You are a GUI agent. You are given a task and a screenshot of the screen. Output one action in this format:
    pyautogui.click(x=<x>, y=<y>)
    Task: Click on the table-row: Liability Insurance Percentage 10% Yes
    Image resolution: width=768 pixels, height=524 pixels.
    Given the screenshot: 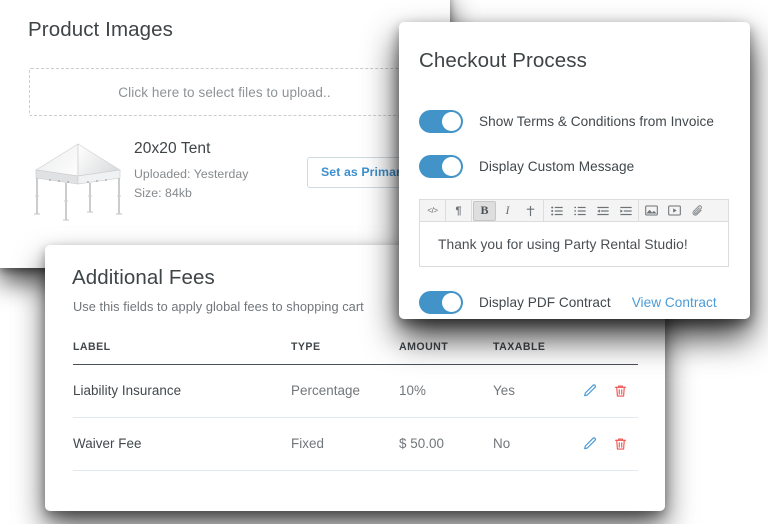 What is the action you would take?
    pyautogui.click(x=355, y=391)
    